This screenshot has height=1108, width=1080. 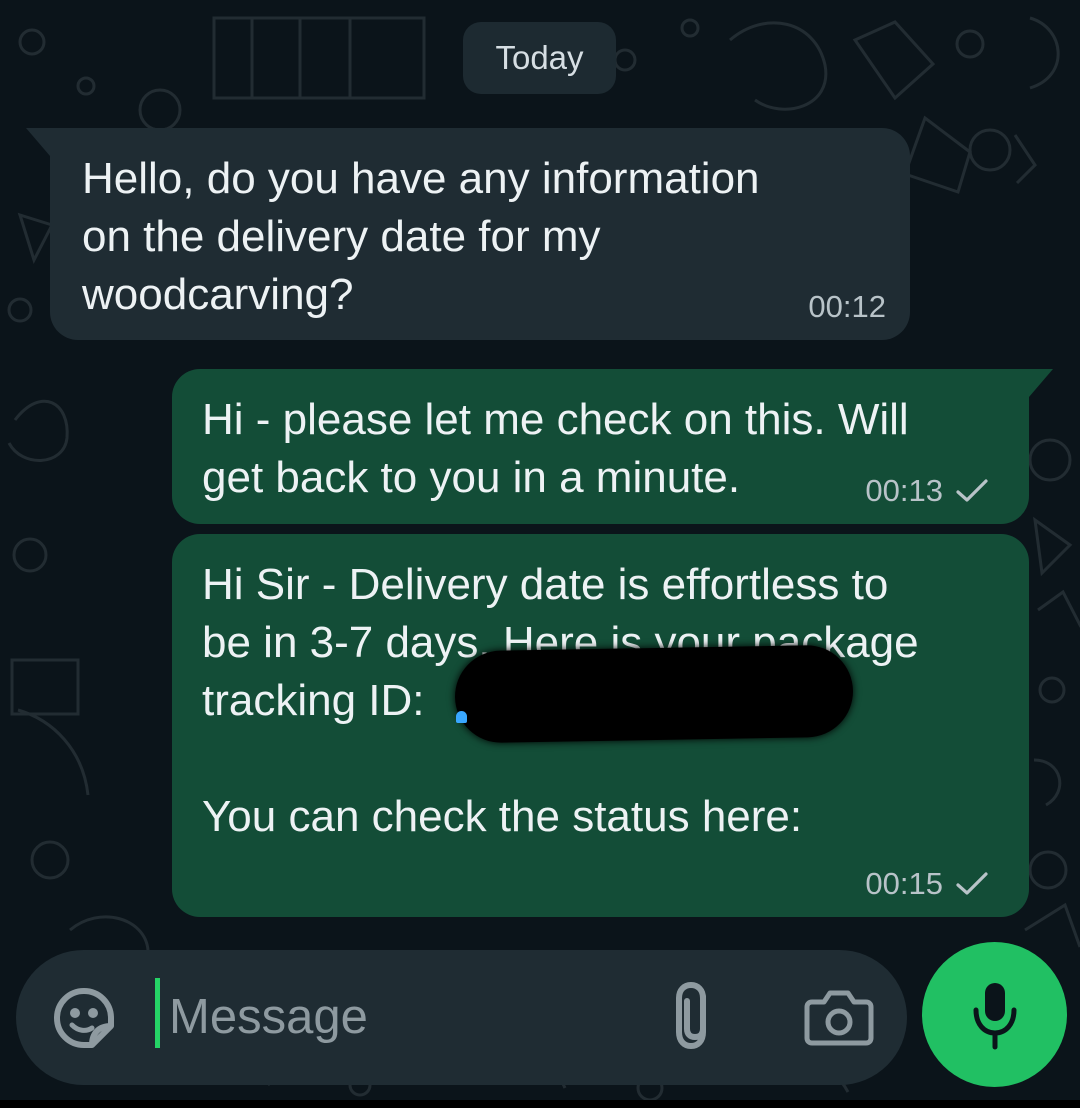 I want to click on sticker-emoji-icon, so click(x=84, y=1018).